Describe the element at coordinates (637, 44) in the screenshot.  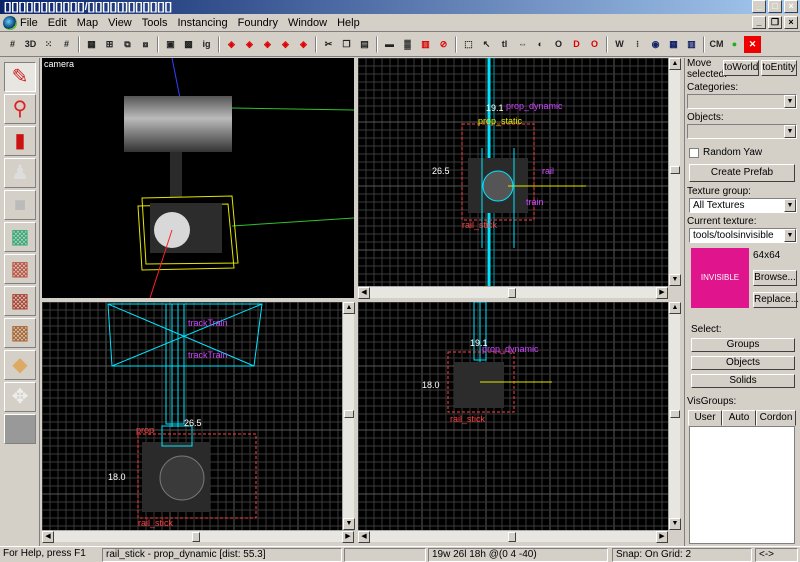
I see `dots-icon: ⁝` at that location.